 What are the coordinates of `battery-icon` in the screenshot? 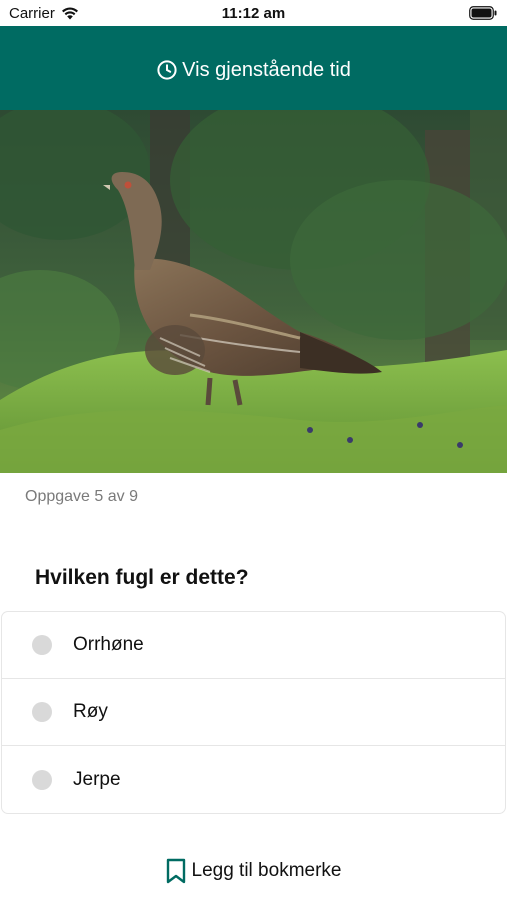 It's located at (483, 13).